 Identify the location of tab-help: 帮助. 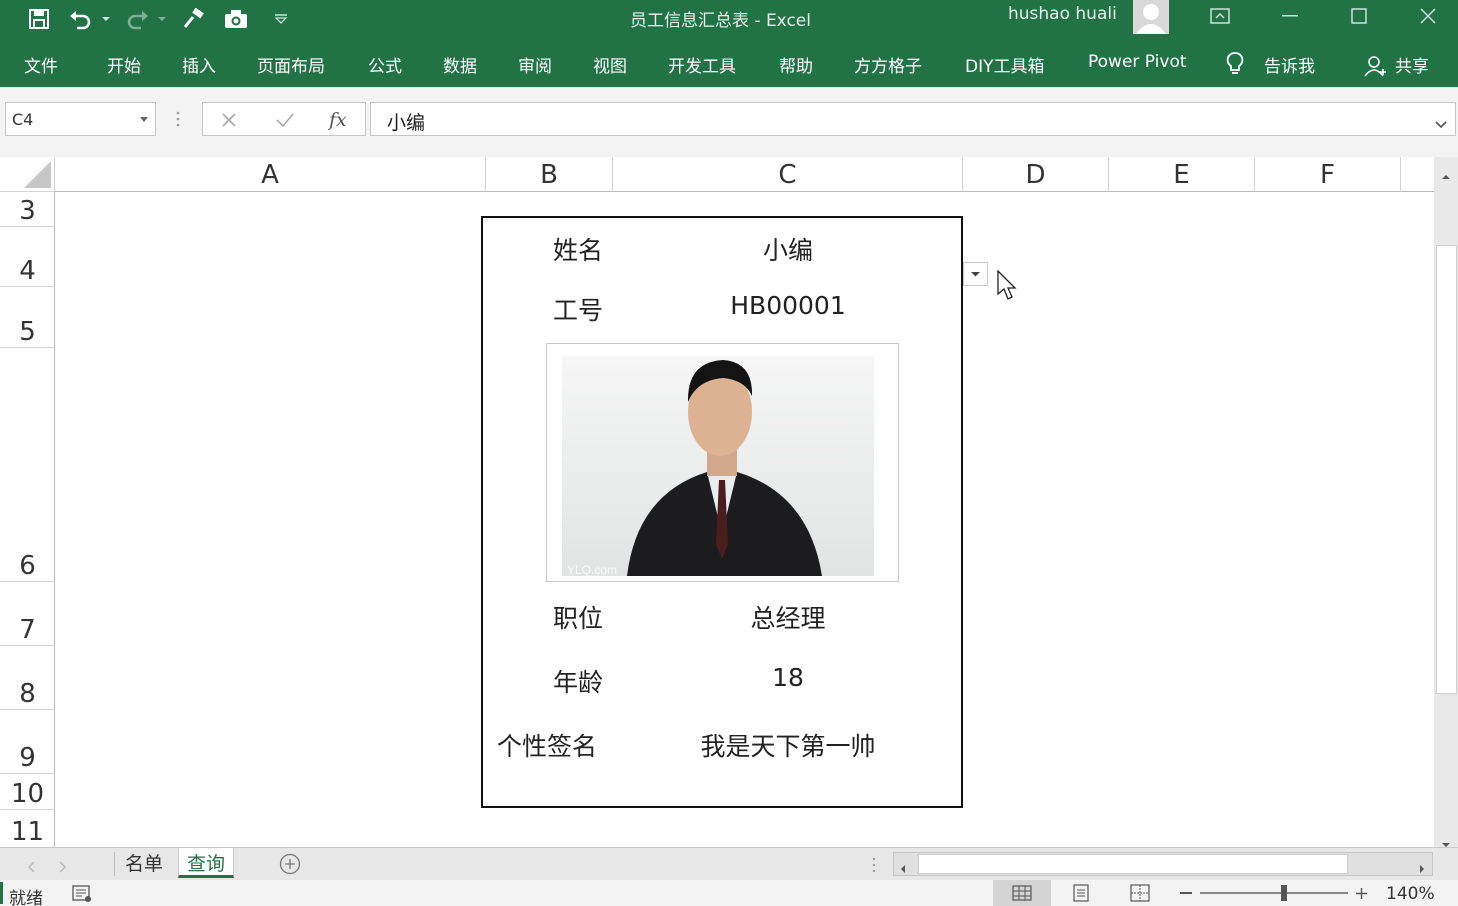
(796, 64).